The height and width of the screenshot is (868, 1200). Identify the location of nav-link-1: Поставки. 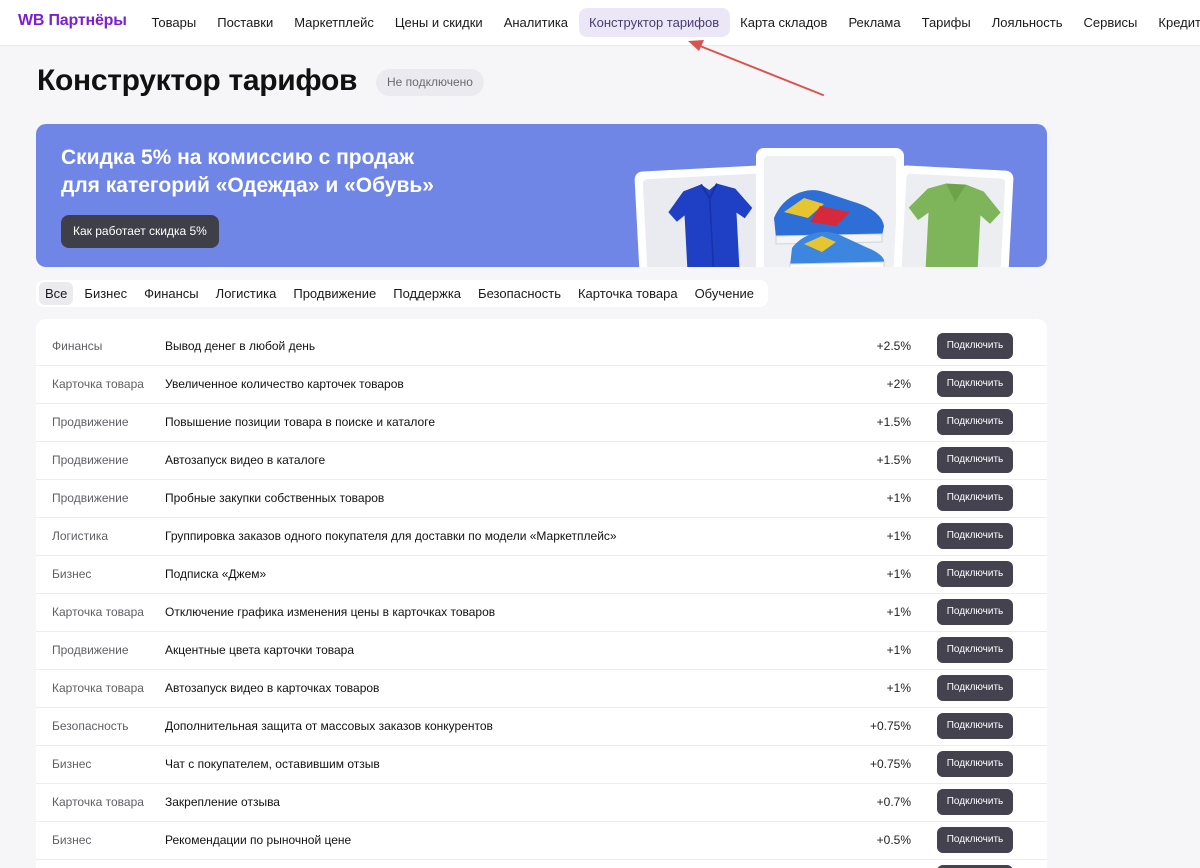
(245, 22).